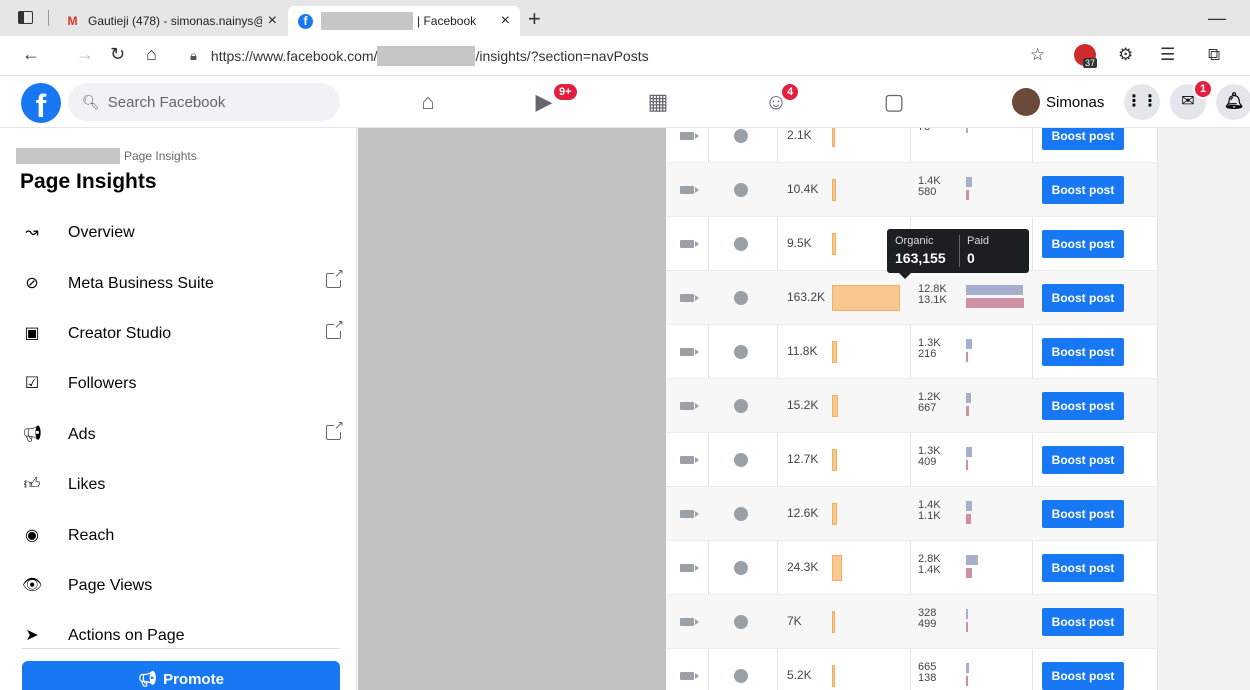 This screenshot has width=1250, height=690. What do you see at coordinates (1142, 102) in the screenshot?
I see `menu-grid-icon: ⋮⋮` at bounding box center [1142, 102].